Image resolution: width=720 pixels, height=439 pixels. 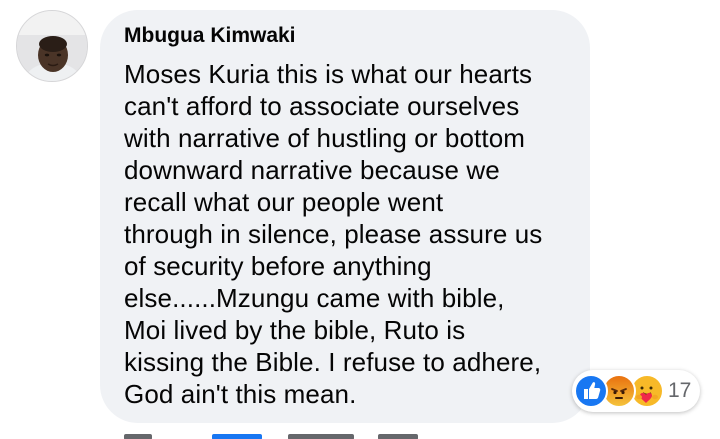 I want to click on comment-line: can't afford to associate ourselves, so click(x=322, y=106).